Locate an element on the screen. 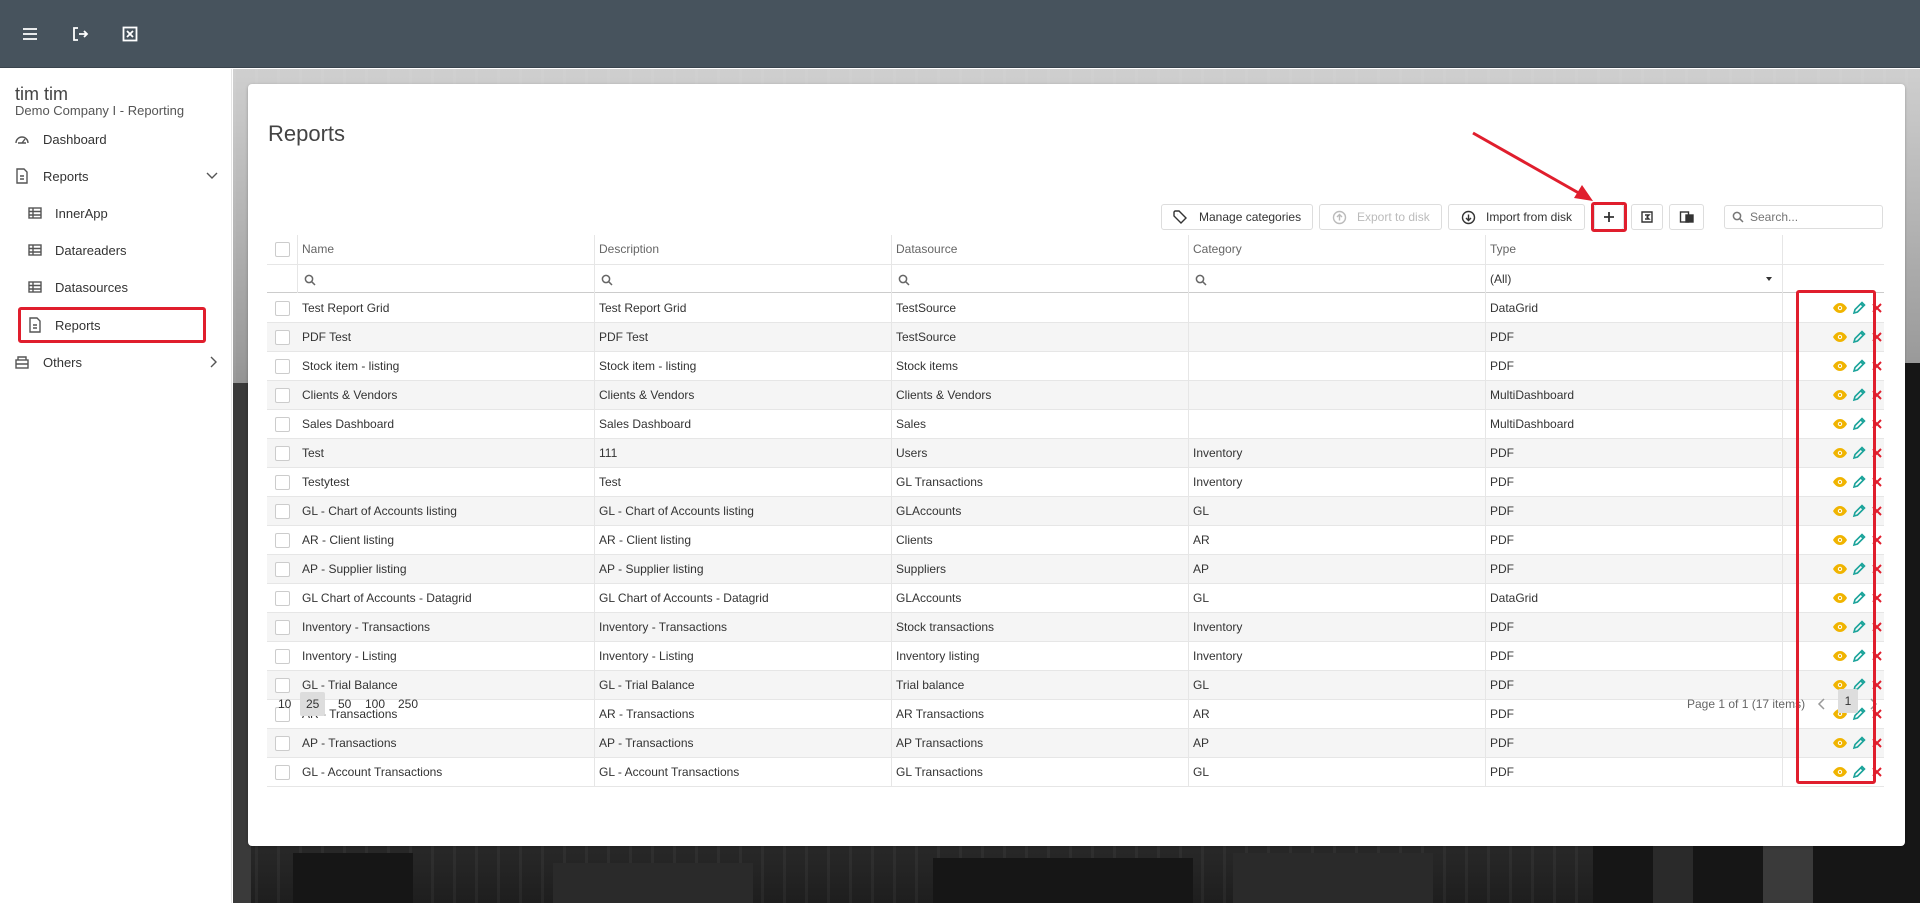 The image size is (1920, 903). logout-button is located at coordinates (80, 34).